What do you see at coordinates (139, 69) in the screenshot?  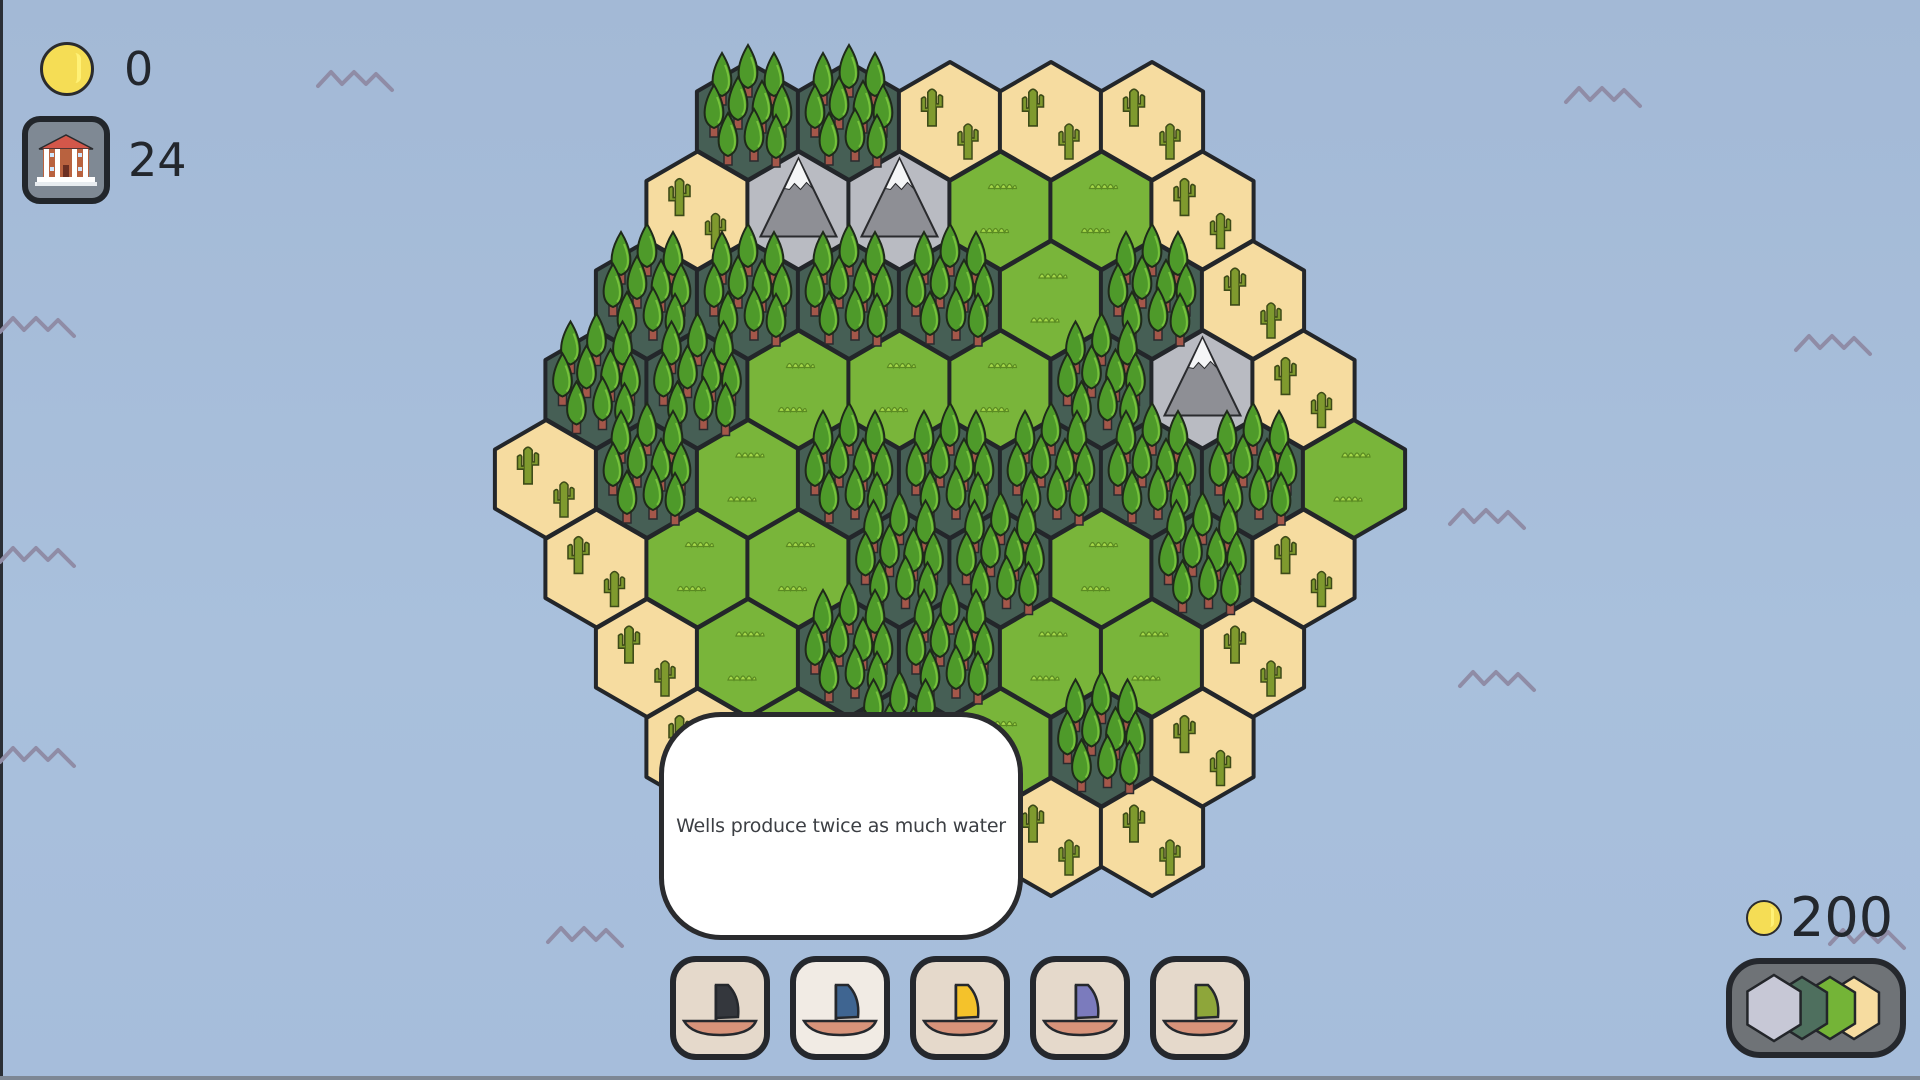 I see `coins-value: 0` at bounding box center [139, 69].